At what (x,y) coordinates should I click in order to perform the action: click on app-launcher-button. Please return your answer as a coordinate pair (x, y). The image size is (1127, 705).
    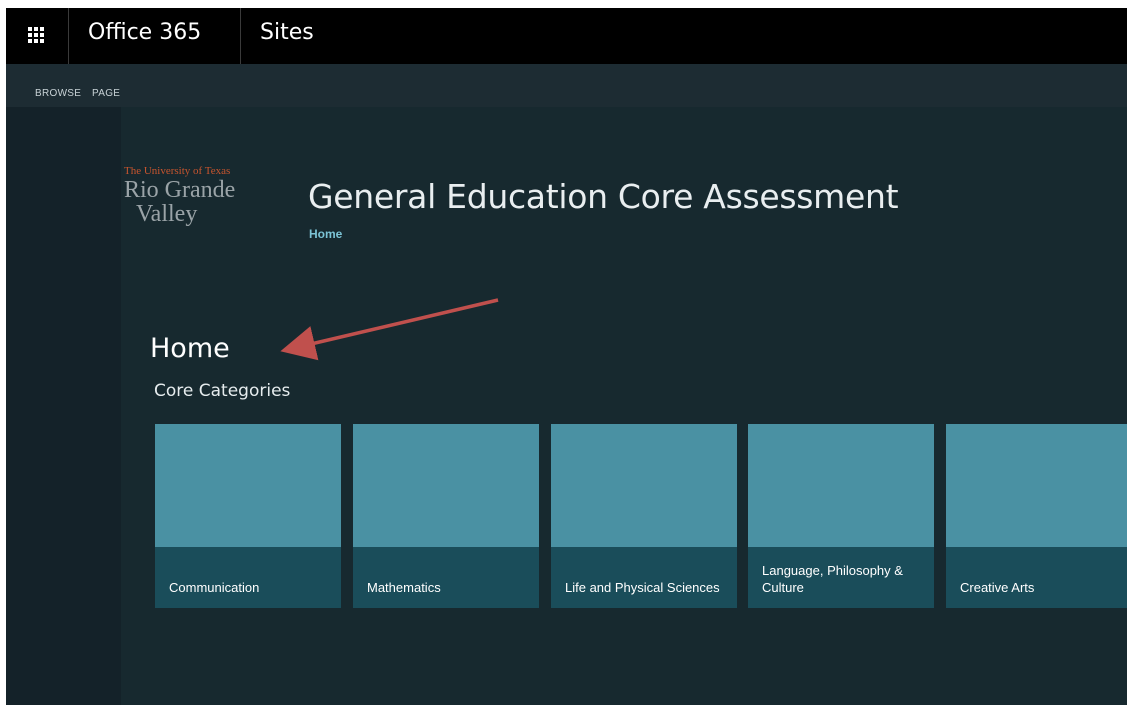
    Looking at the image, I should click on (37, 36).